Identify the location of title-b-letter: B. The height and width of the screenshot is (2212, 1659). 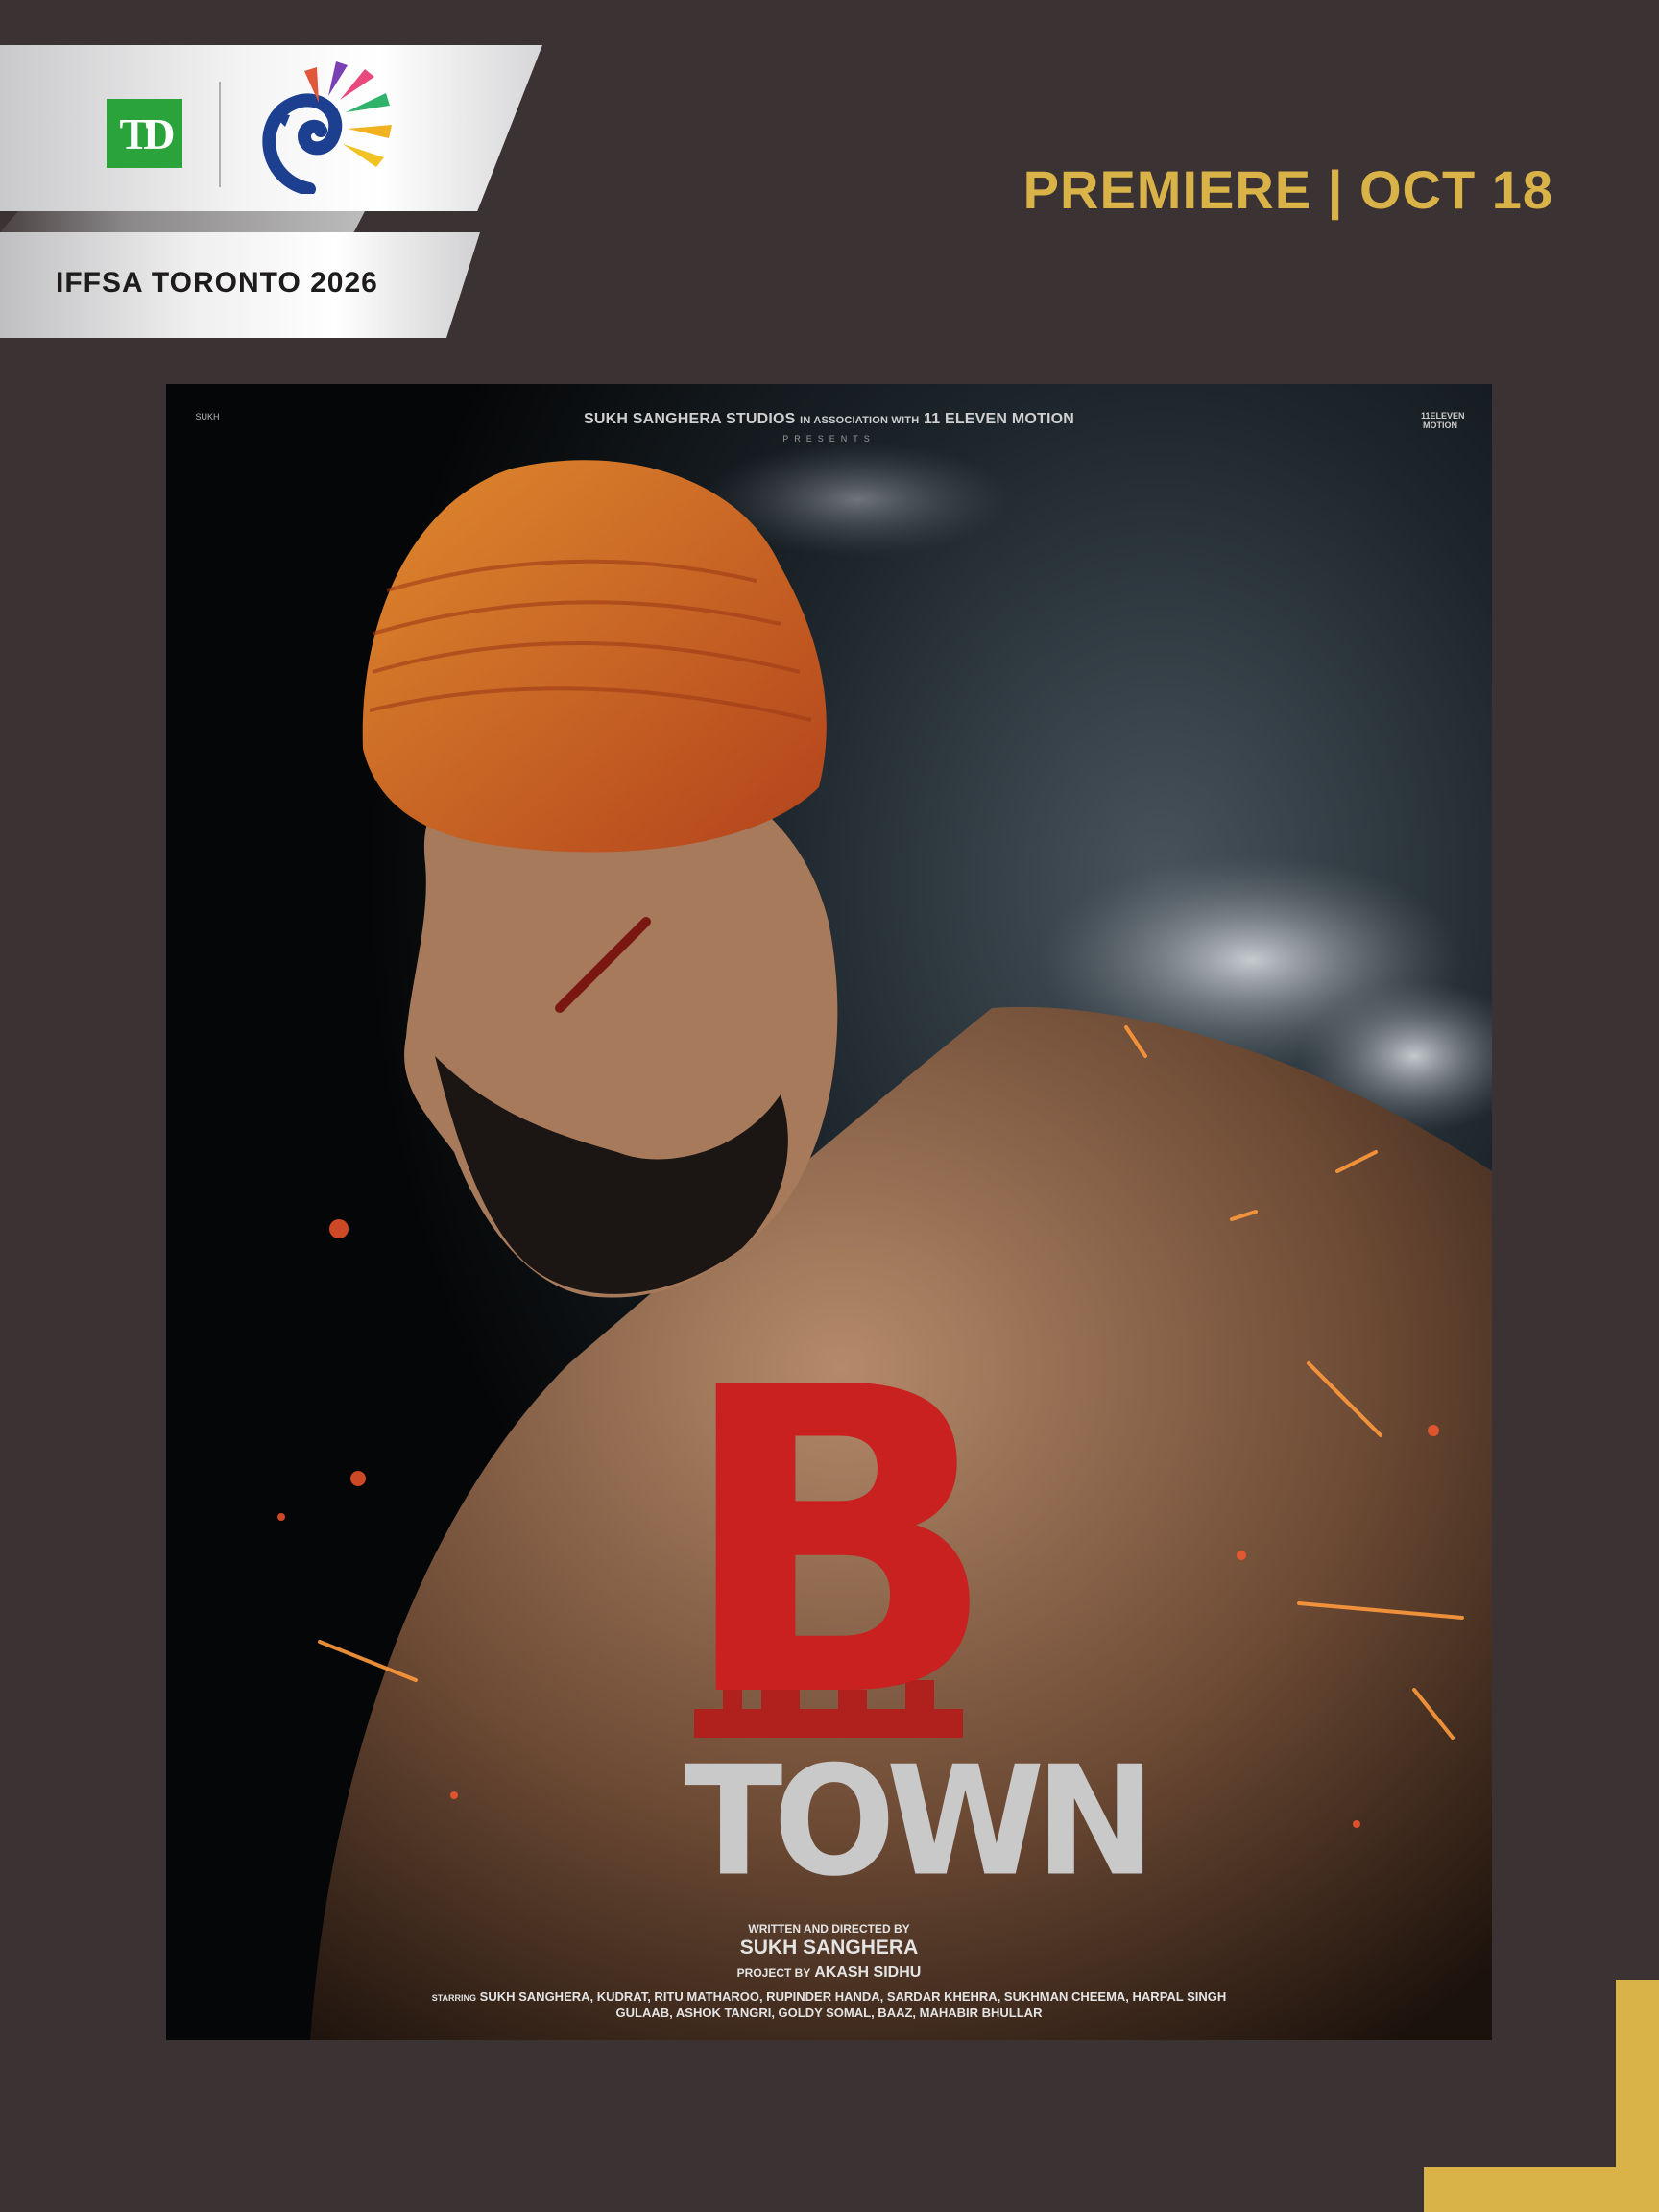
(838, 1546).